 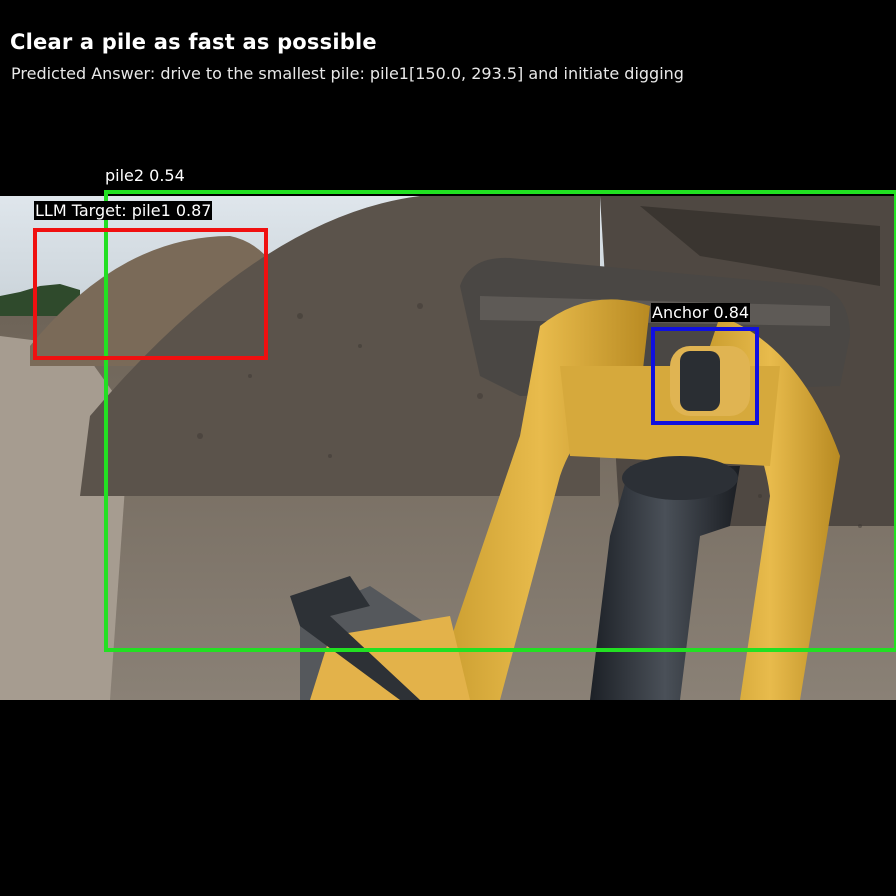 I want to click on task-title: Clear a pile as fast as possible, so click(x=193, y=42).